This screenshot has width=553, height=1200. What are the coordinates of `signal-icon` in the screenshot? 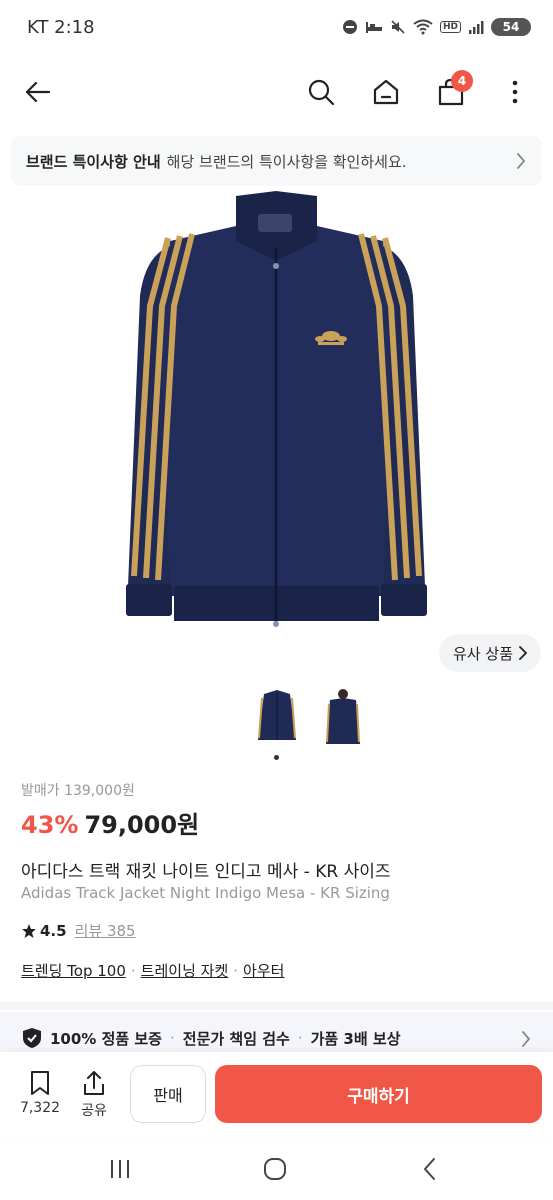 It's located at (476, 27).